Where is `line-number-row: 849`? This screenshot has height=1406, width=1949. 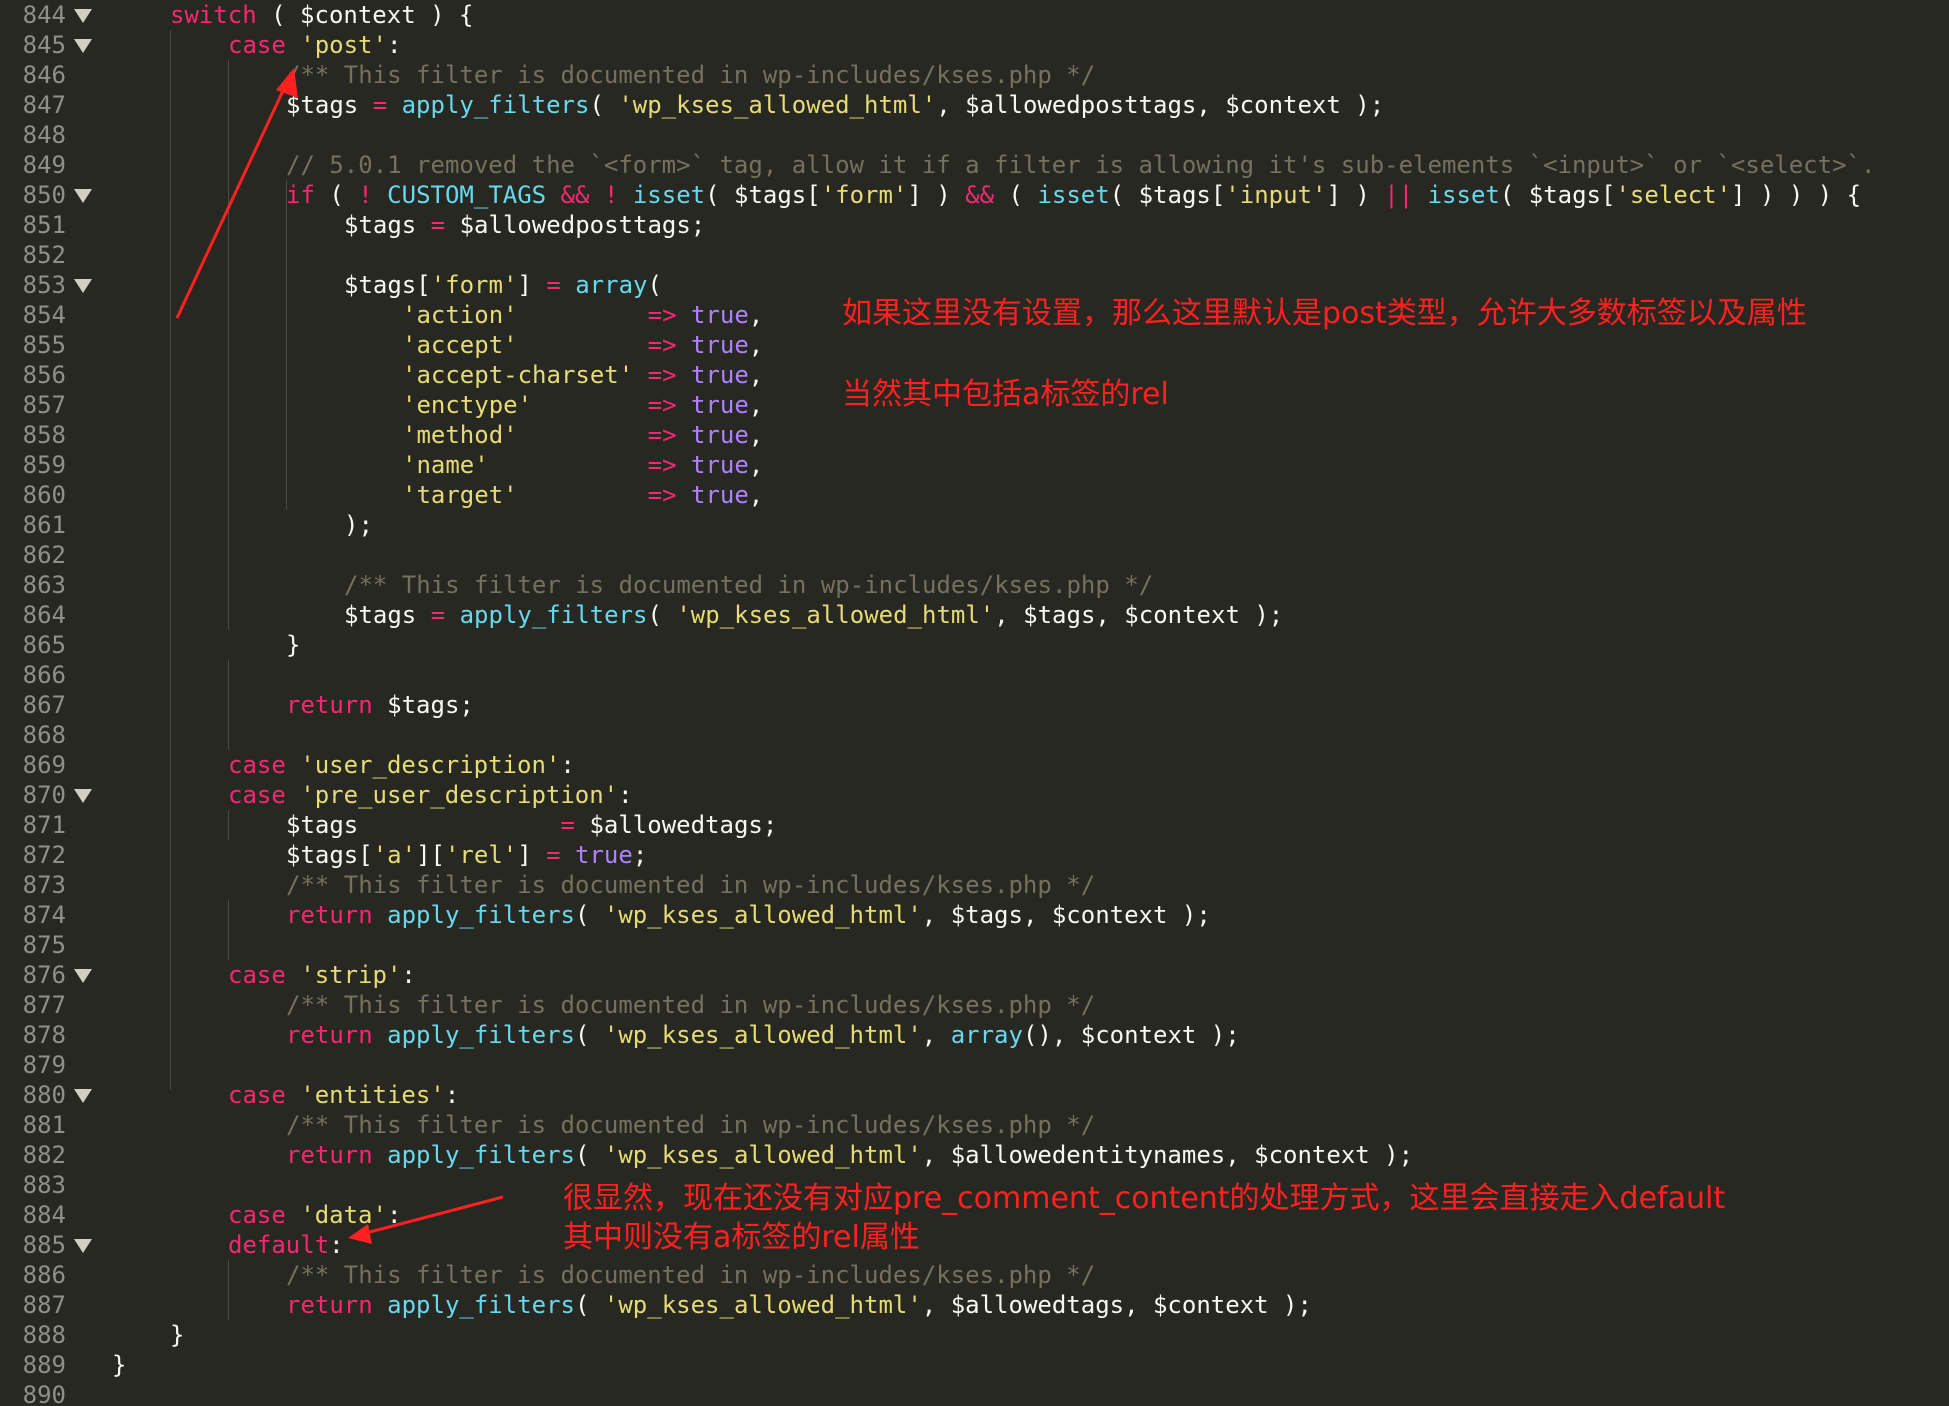 line-number-row: 849 is located at coordinates (50, 165).